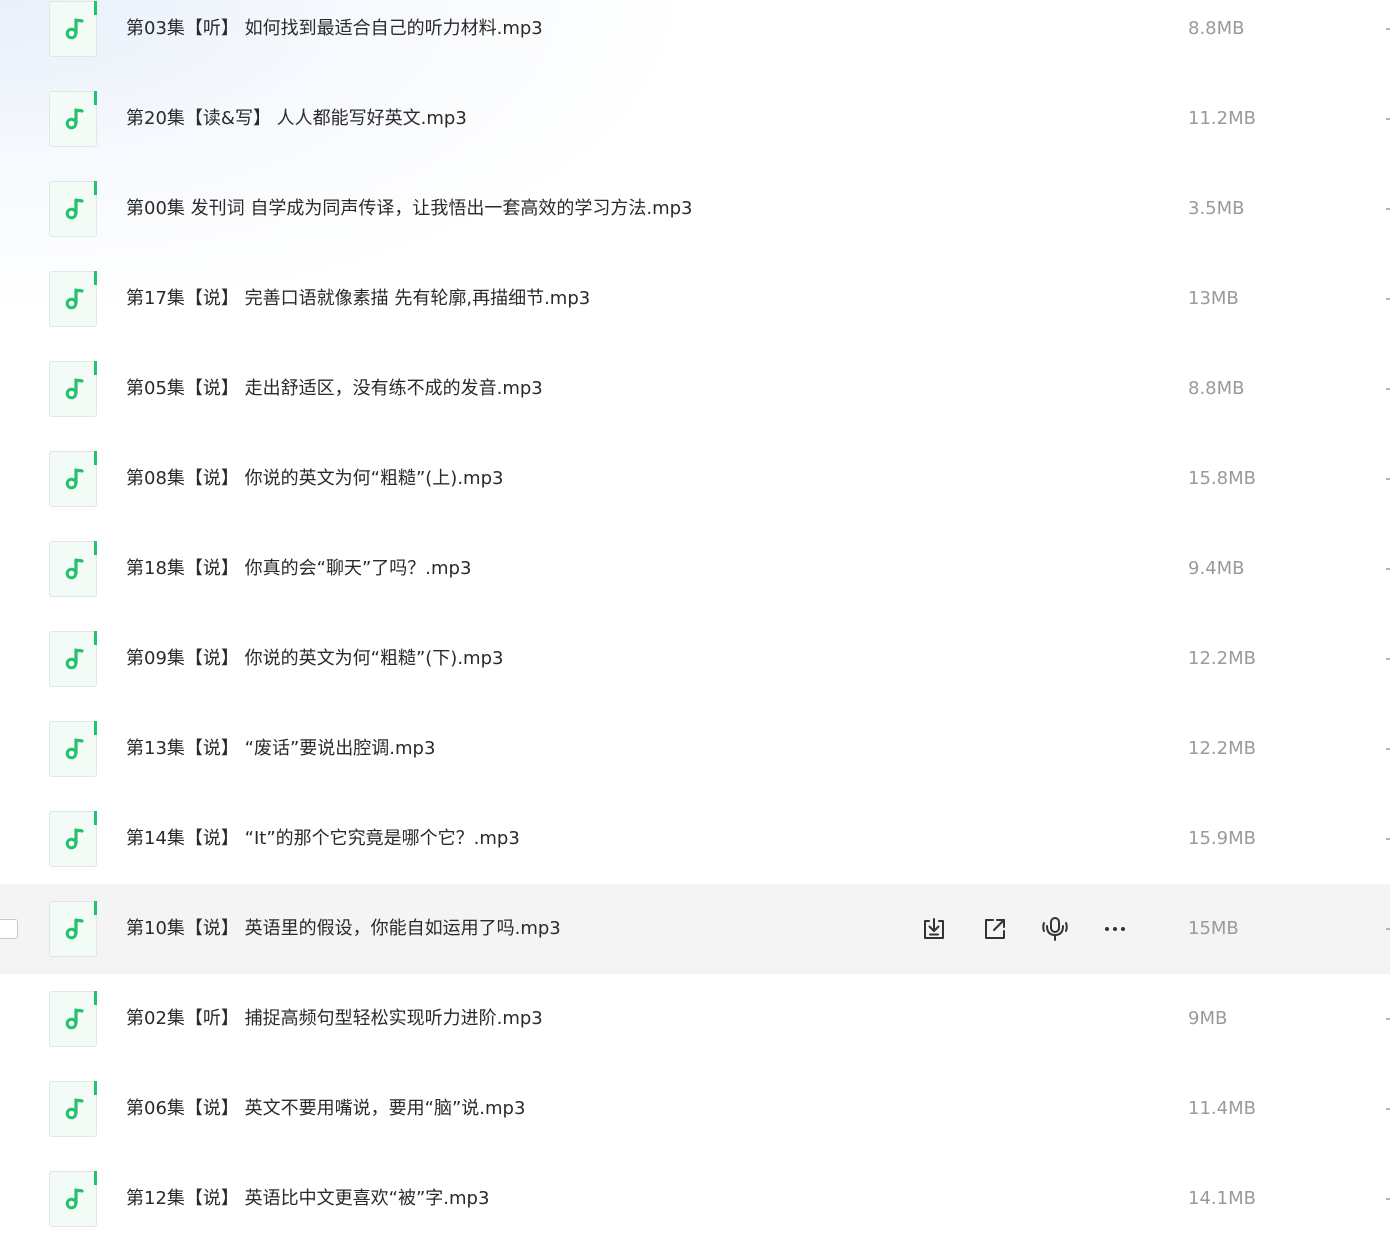 This screenshot has width=1390, height=1244. What do you see at coordinates (695, 1109) in the screenshot?
I see `file-row: 第06集【说】 英文不要用嘴说，要用“脑”说.mp3 11.4MB` at bounding box center [695, 1109].